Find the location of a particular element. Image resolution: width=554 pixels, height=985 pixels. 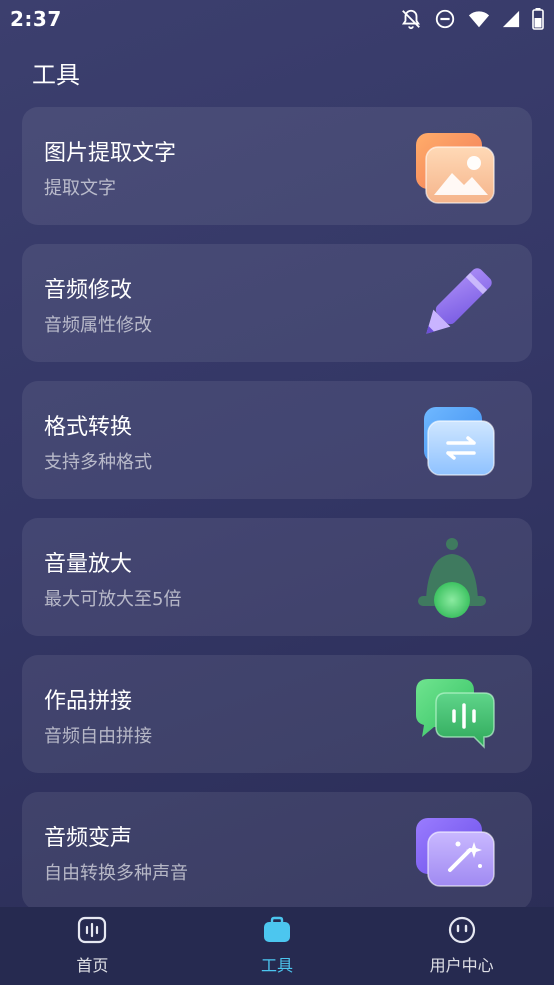

tool-card-audio-splice: 作品拼接 音频自由拼接 is located at coordinates (277, 714).